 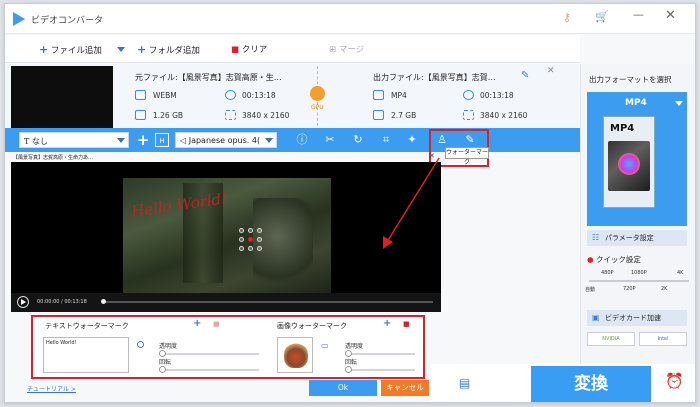 What do you see at coordinates (596, 317) in the screenshot?
I see `chip-icon: ▣` at bounding box center [596, 317].